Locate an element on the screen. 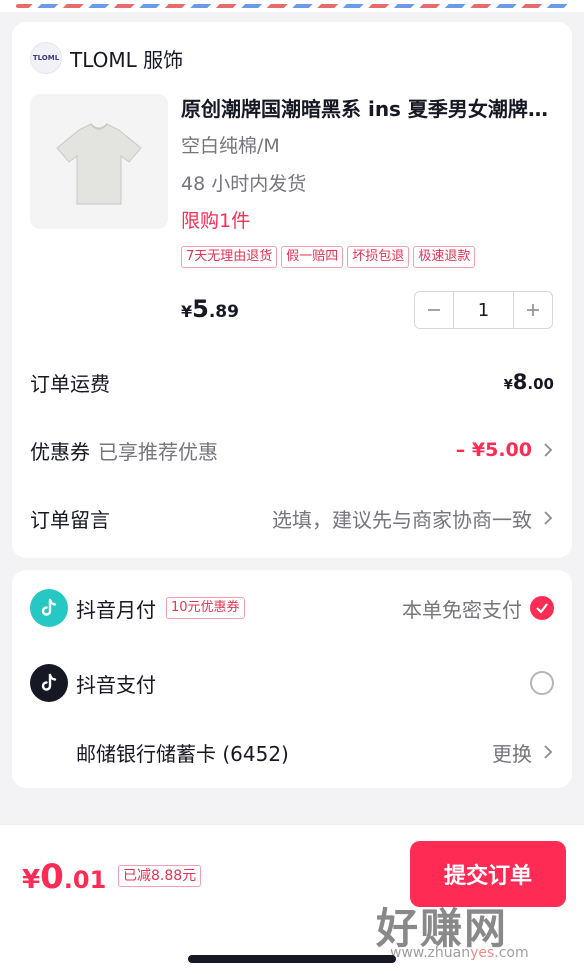  minus-icon is located at coordinates (434, 310).